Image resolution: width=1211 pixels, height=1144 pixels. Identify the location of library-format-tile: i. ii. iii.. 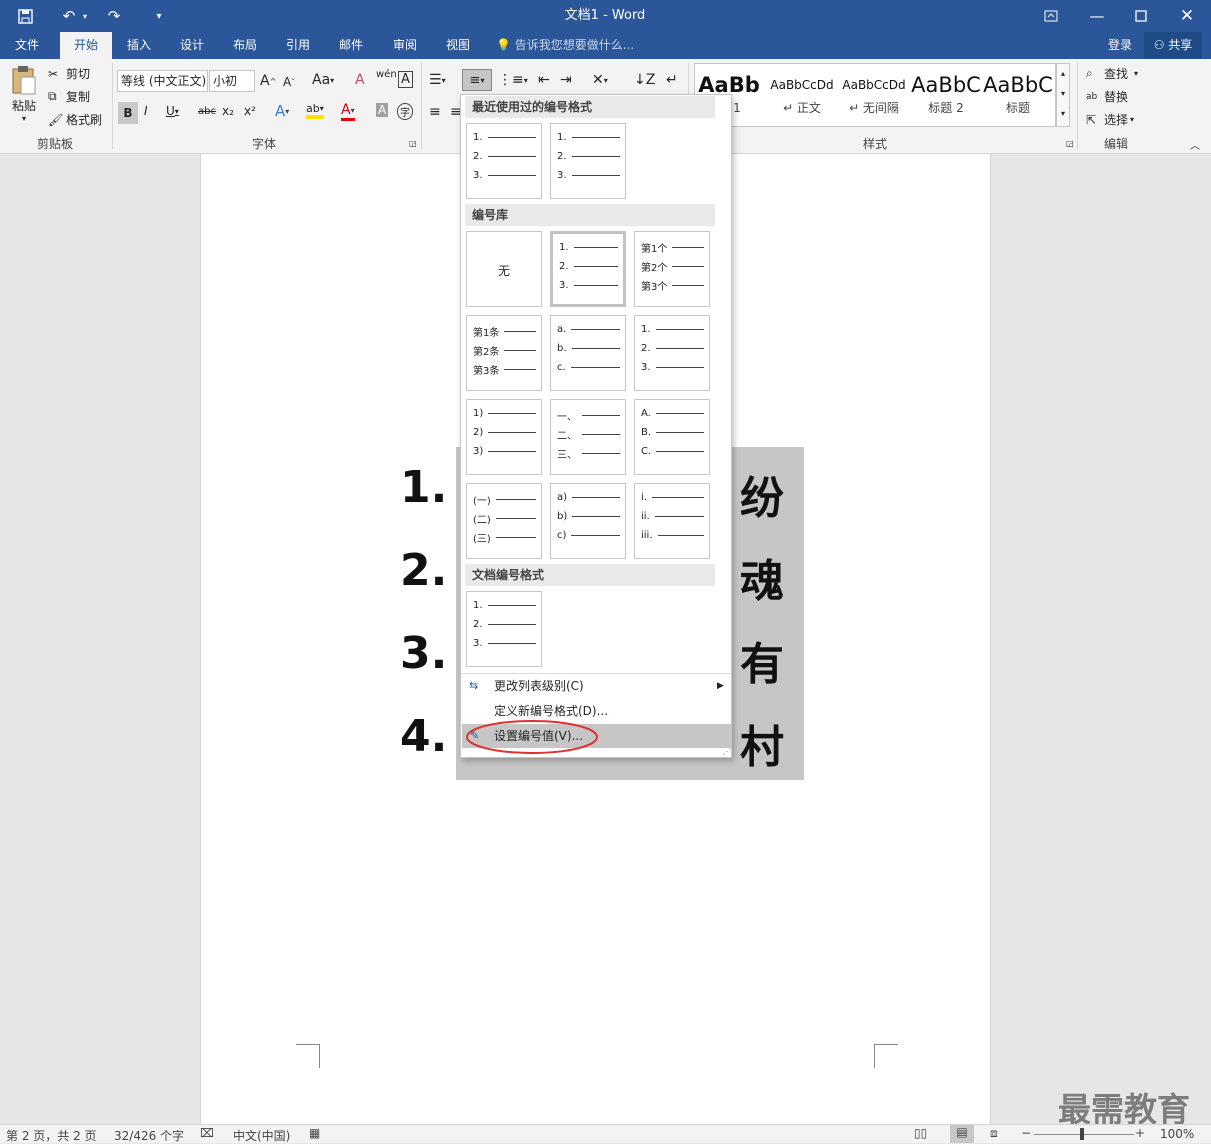
(672, 521).